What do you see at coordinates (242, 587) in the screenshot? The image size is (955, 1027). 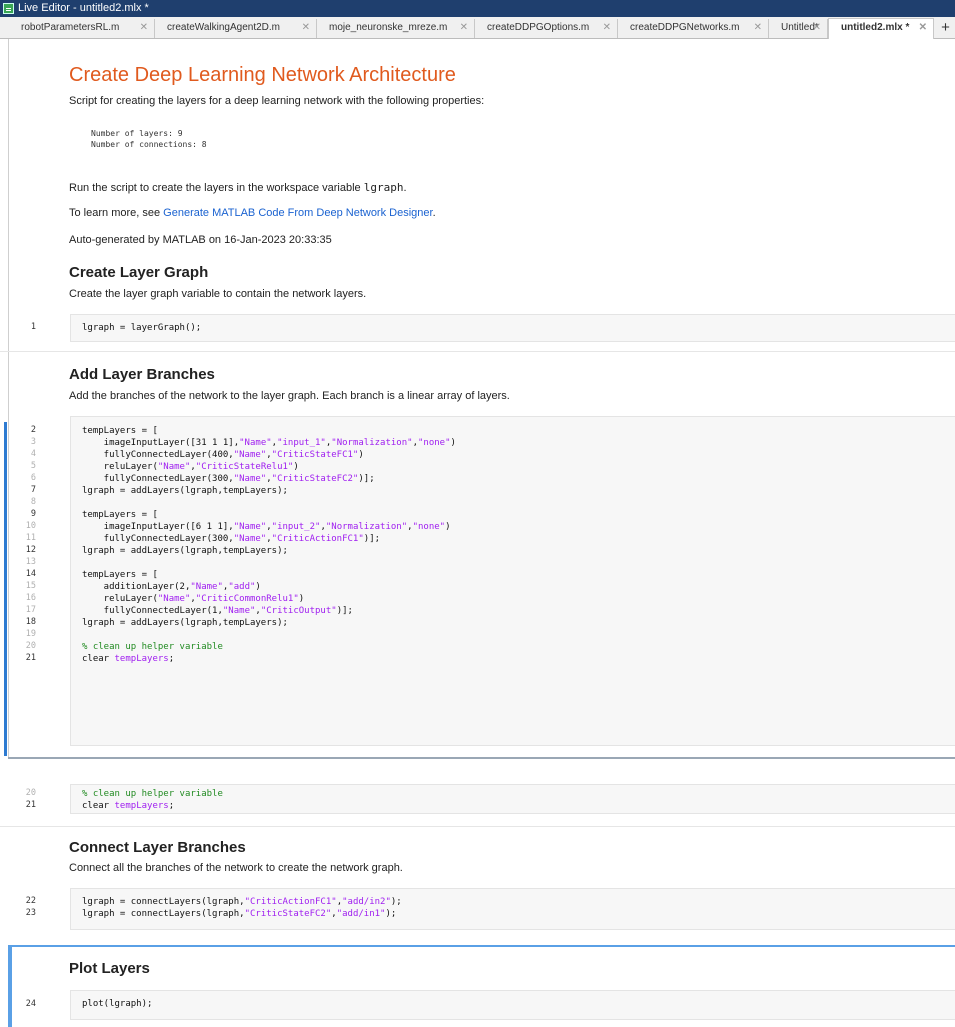 I see `code-string: "add"` at bounding box center [242, 587].